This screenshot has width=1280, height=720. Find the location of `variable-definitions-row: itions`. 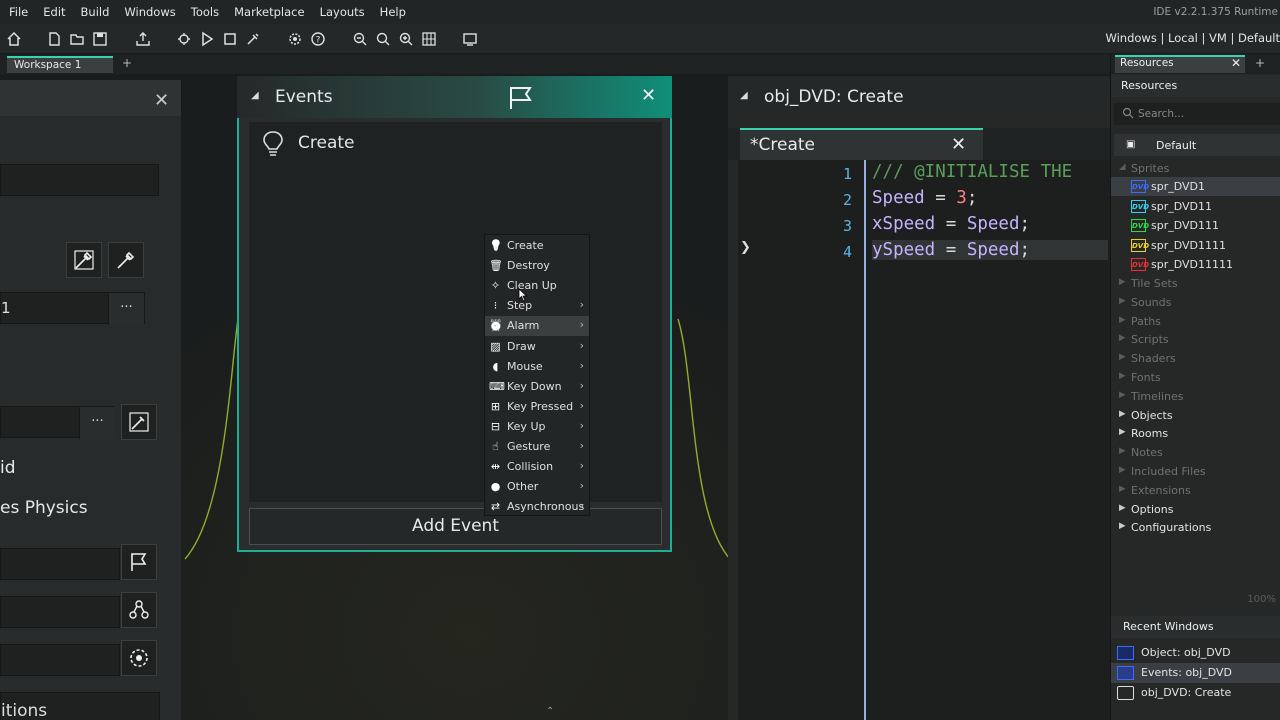

variable-definitions-row: itions is located at coordinates (80, 706).